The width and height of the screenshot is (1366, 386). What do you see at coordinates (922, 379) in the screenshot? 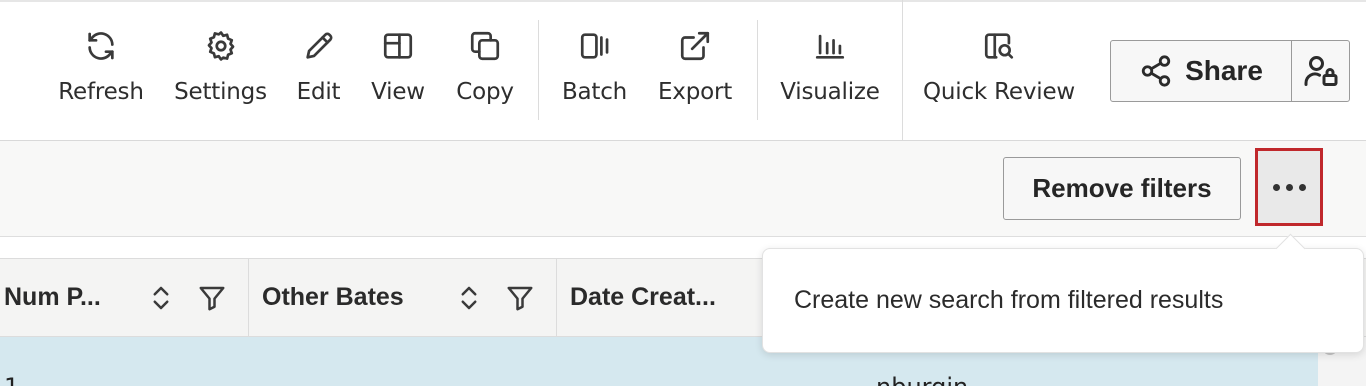
I see `user-cell: nburgin` at bounding box center [922, 379].